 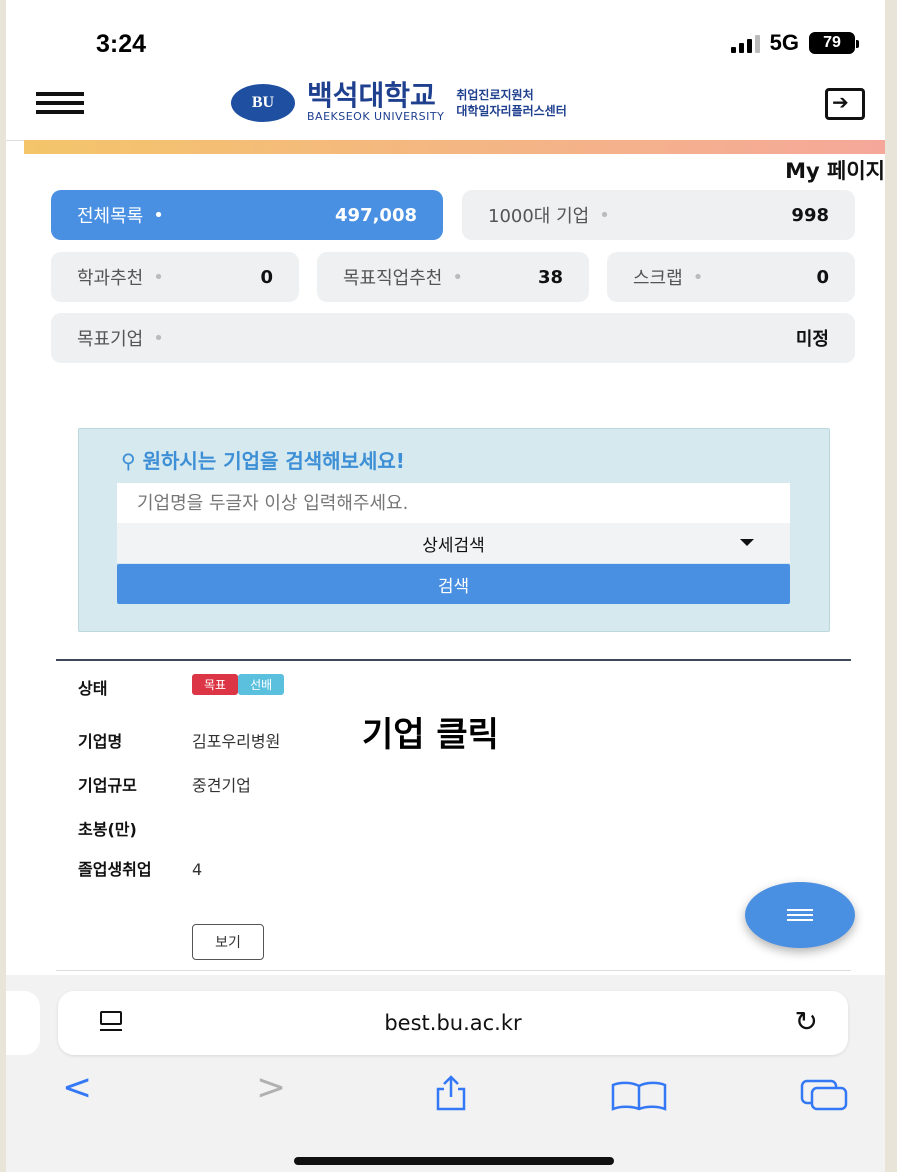 What do you see at coordinates (745, 43) in the screenshot?
I see `signal-icon` at bounding box center [745, 43].